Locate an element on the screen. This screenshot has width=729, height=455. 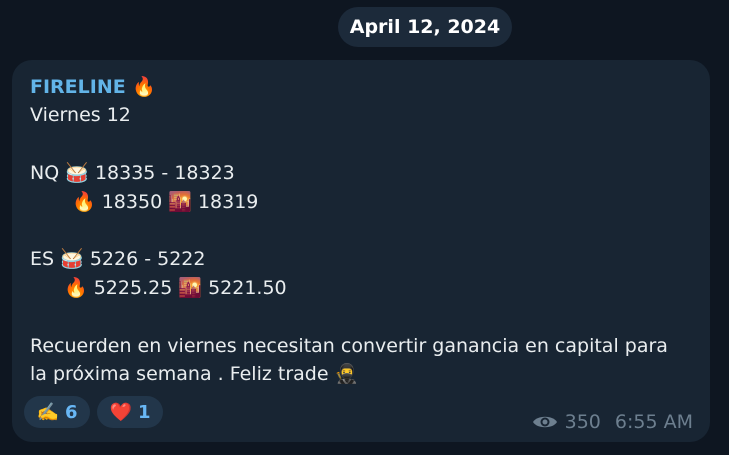
message-sender: FIRELINE 🔥 is located at coordinates (93, 87).